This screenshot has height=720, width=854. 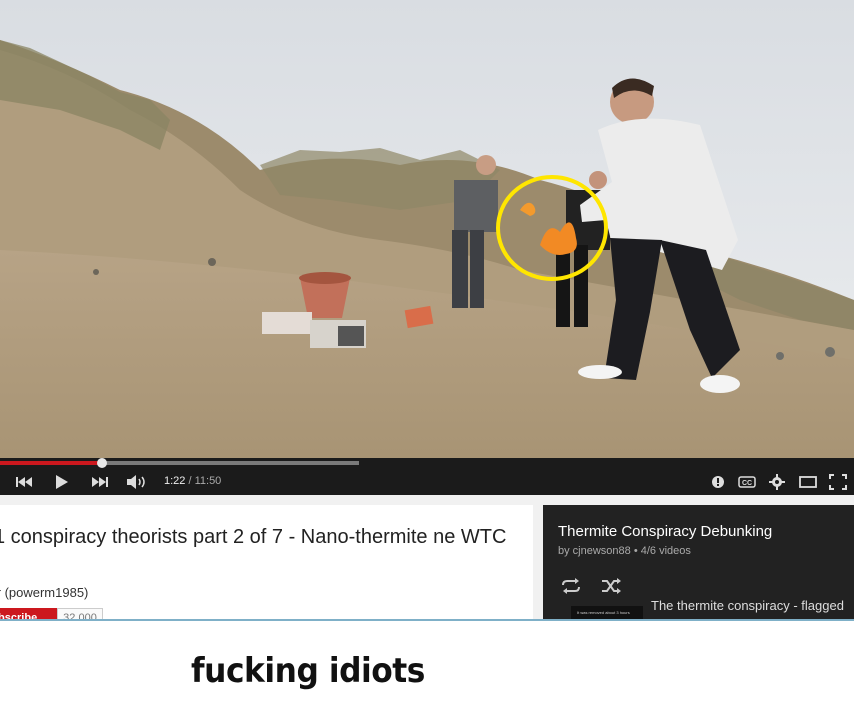 What do you see at coordinates (476, 206) in the screenshot?
I see `person-bystander` at bounding box center [476, 206].